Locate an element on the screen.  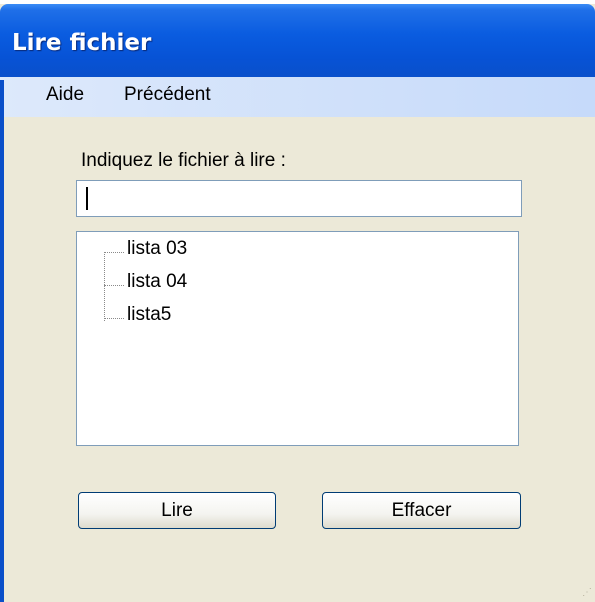
window-frame-left is located at coordinates (2, 341).